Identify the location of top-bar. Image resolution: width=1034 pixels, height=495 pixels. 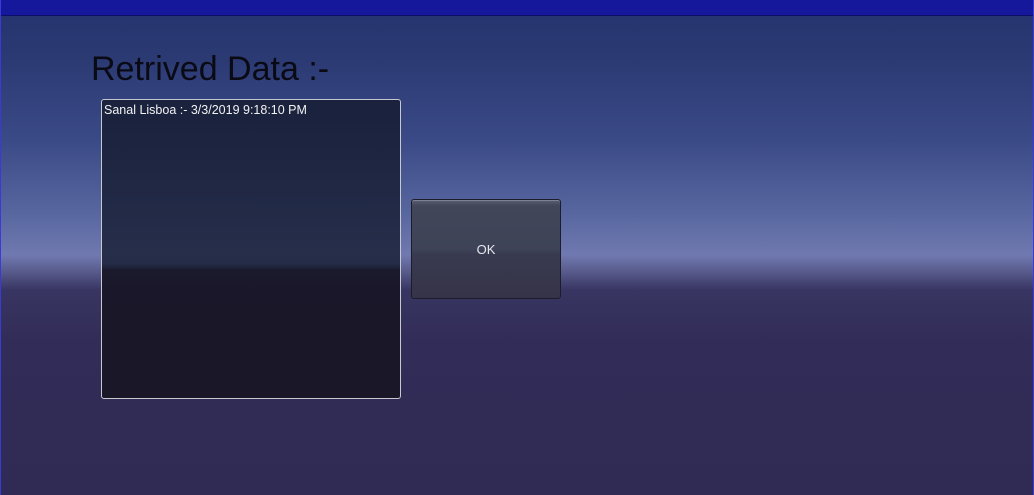
(517, 8).